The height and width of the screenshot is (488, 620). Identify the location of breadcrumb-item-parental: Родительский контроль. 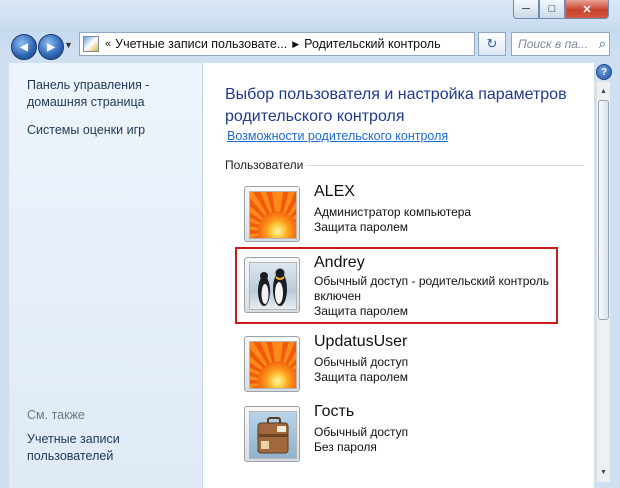
(372, 44).